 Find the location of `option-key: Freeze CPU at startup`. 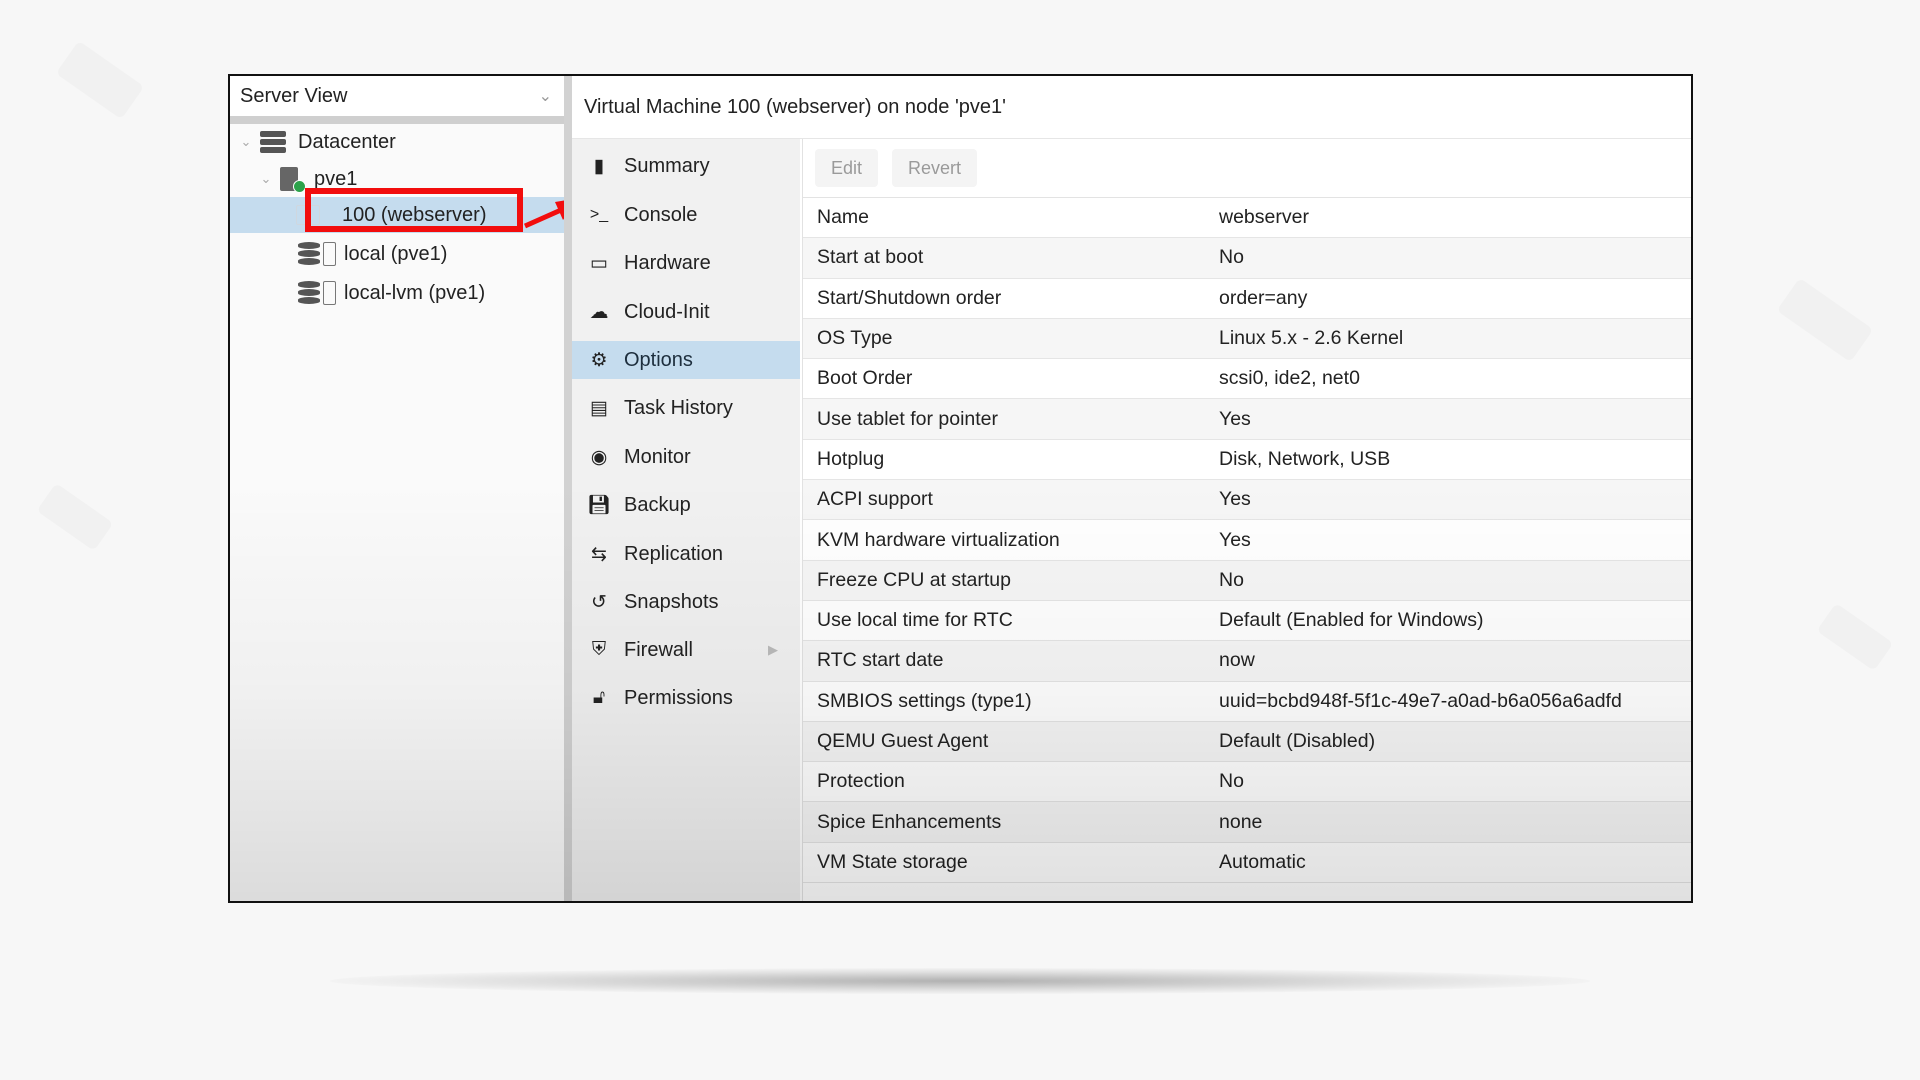

option-key: Freeze CPU at startup is located at coordinates (914, 579).